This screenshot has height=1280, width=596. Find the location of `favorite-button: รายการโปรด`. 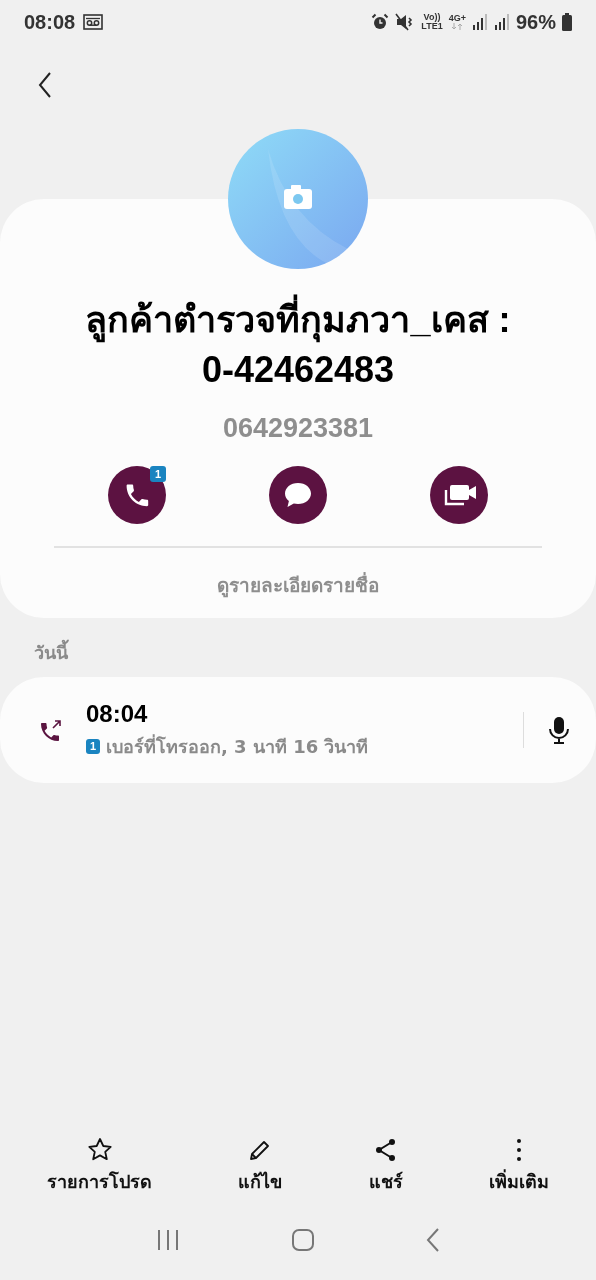

favorite-button: รายการโปรด is located at coordinates (100, 1166).